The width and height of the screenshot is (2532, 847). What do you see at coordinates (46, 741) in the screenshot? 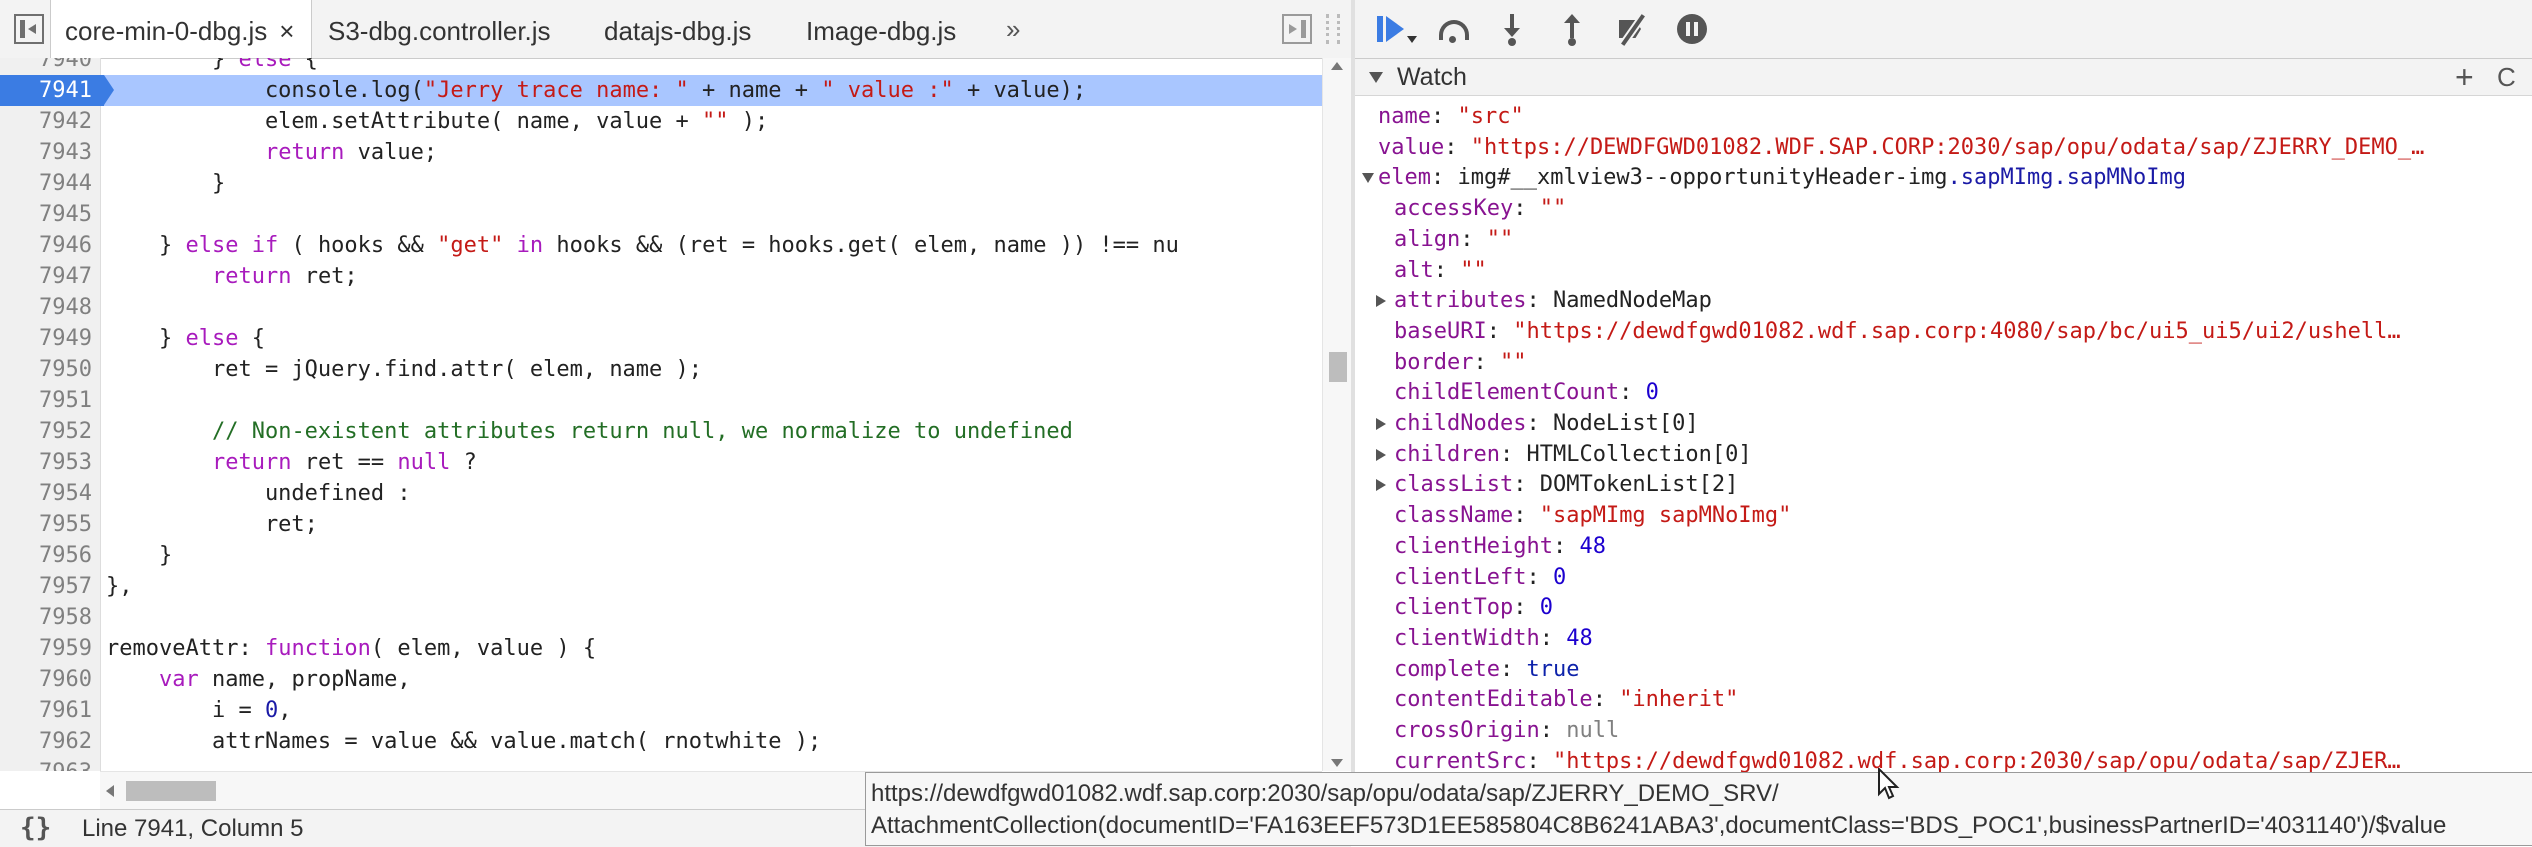
I see `line-number: 7962` at bounding box center [46, 741].